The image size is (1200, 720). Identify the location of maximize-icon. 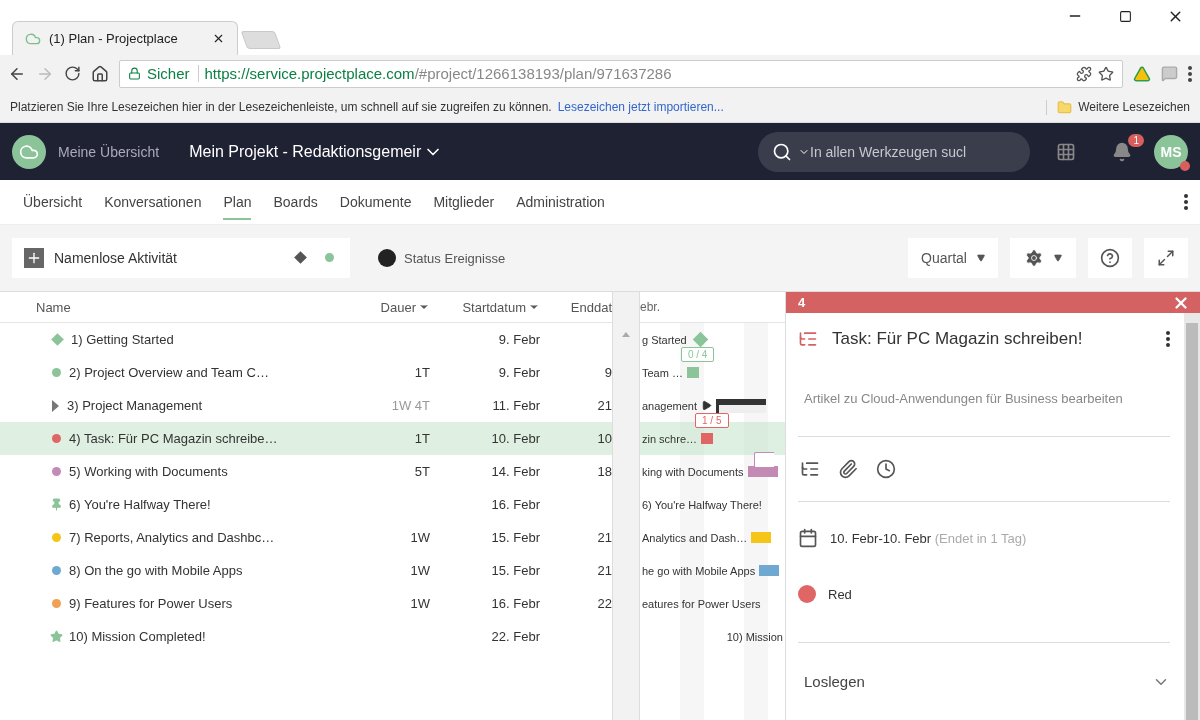
(1125, 16).